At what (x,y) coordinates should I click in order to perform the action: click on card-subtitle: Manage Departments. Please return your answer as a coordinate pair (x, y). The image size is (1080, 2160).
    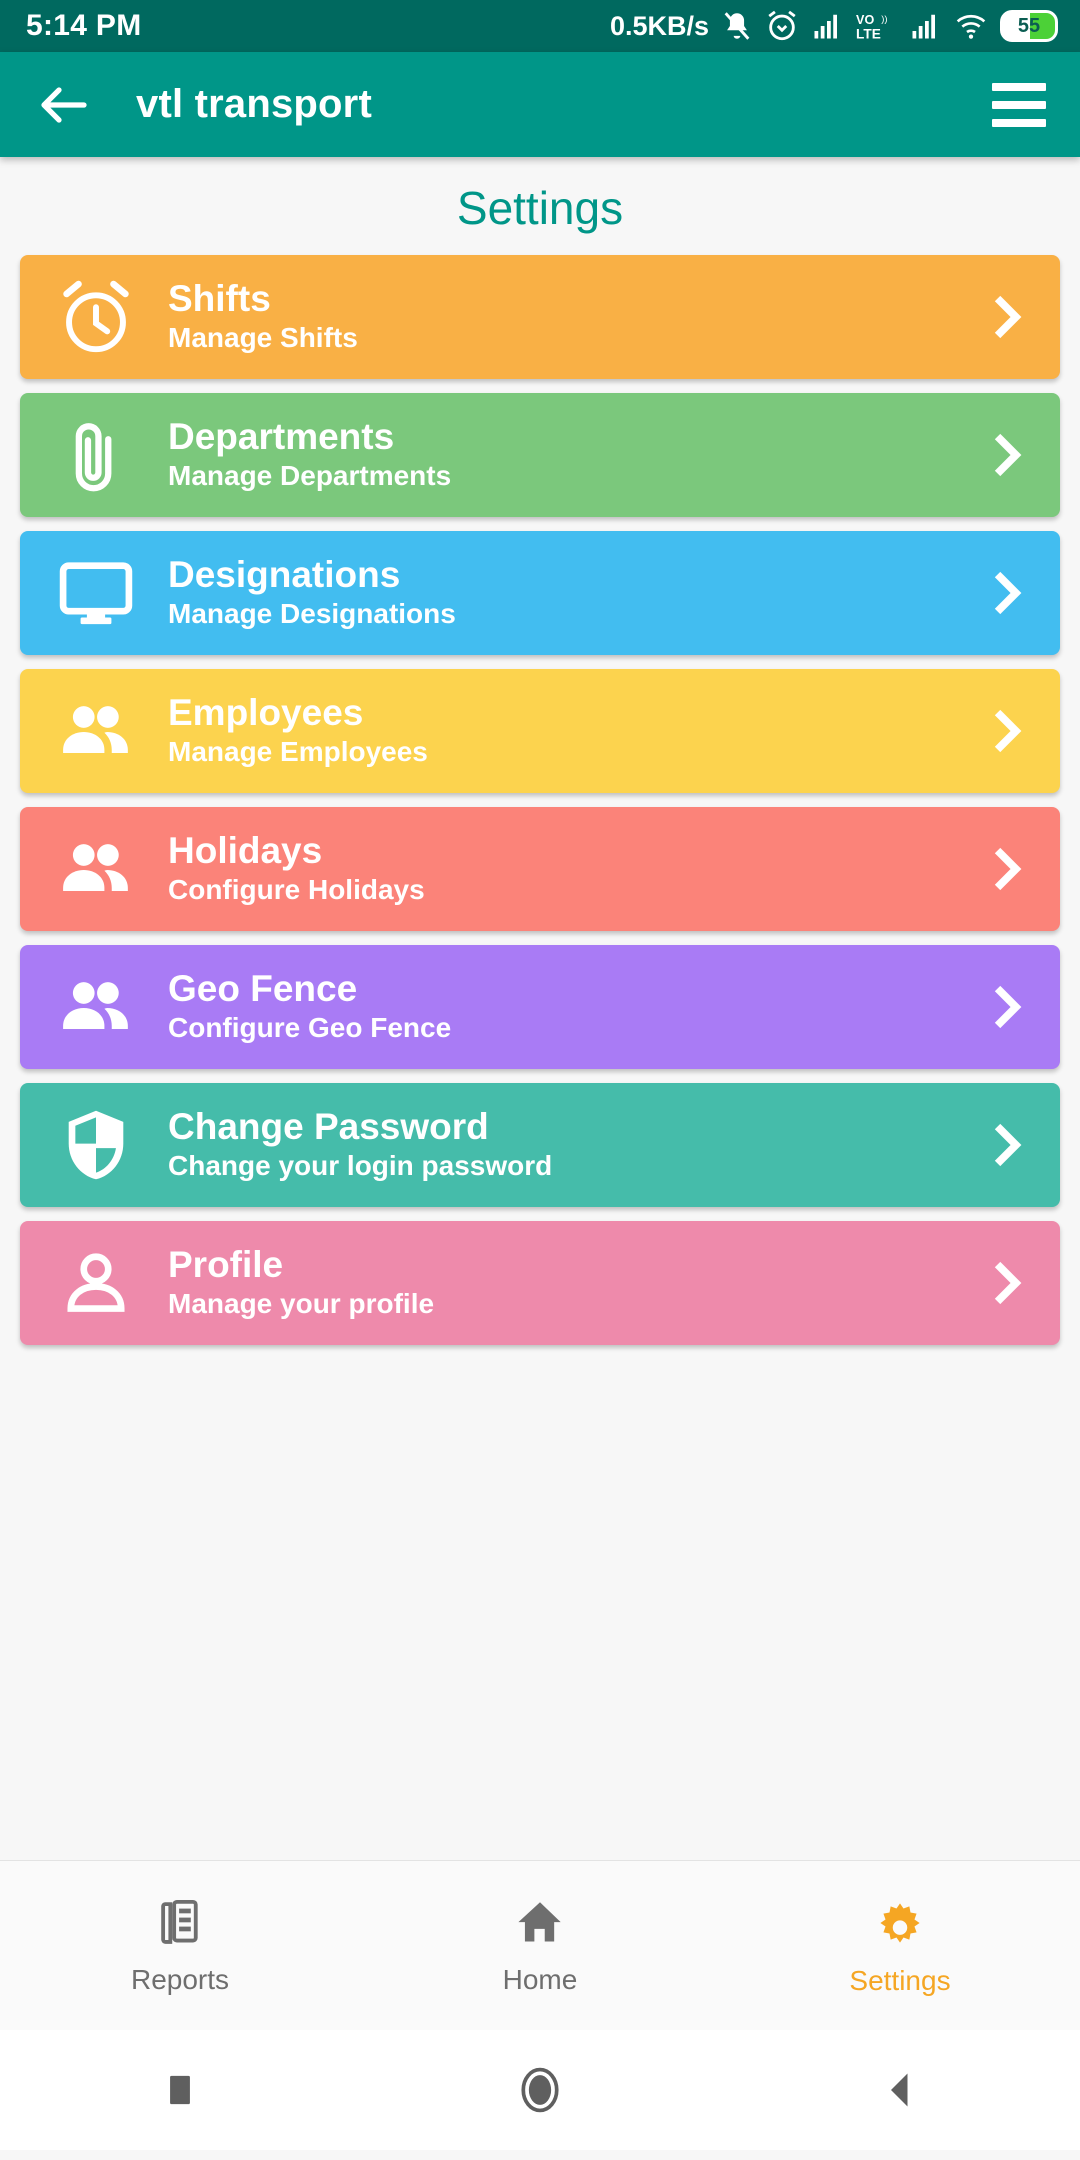
    Looking at the image, I should click on (310, 476).